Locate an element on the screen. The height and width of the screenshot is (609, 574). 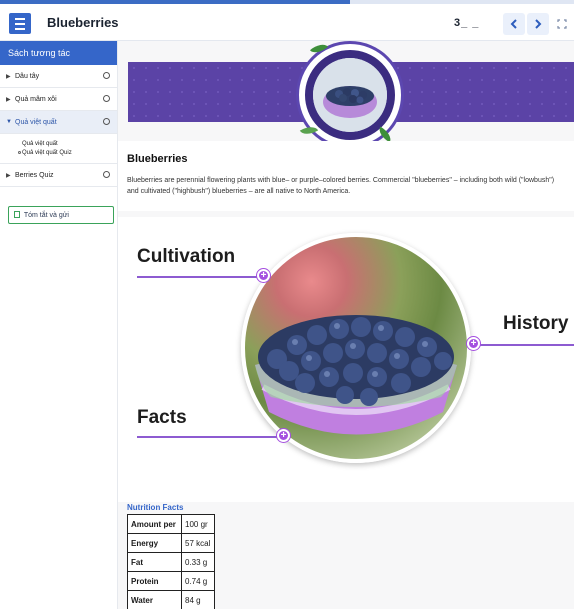
page-counter: 3_ _ is located at coordinates (467, 23).